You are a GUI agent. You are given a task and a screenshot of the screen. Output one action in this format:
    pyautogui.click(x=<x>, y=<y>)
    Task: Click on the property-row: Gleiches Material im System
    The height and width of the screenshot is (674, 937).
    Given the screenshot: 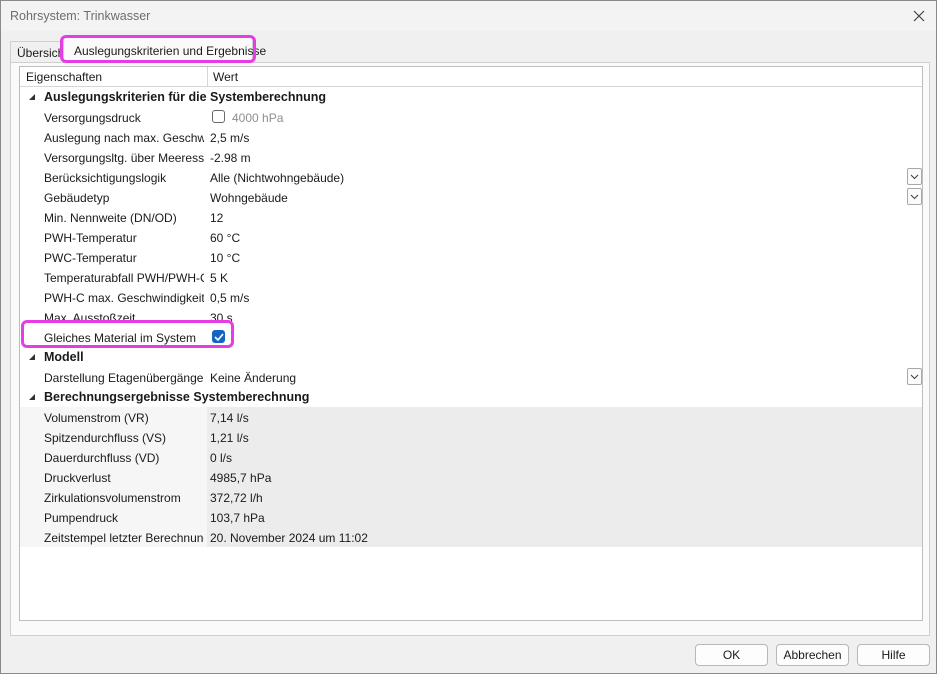 What is the action you would take?
    pyautogui.click(x=471, y=337)
    